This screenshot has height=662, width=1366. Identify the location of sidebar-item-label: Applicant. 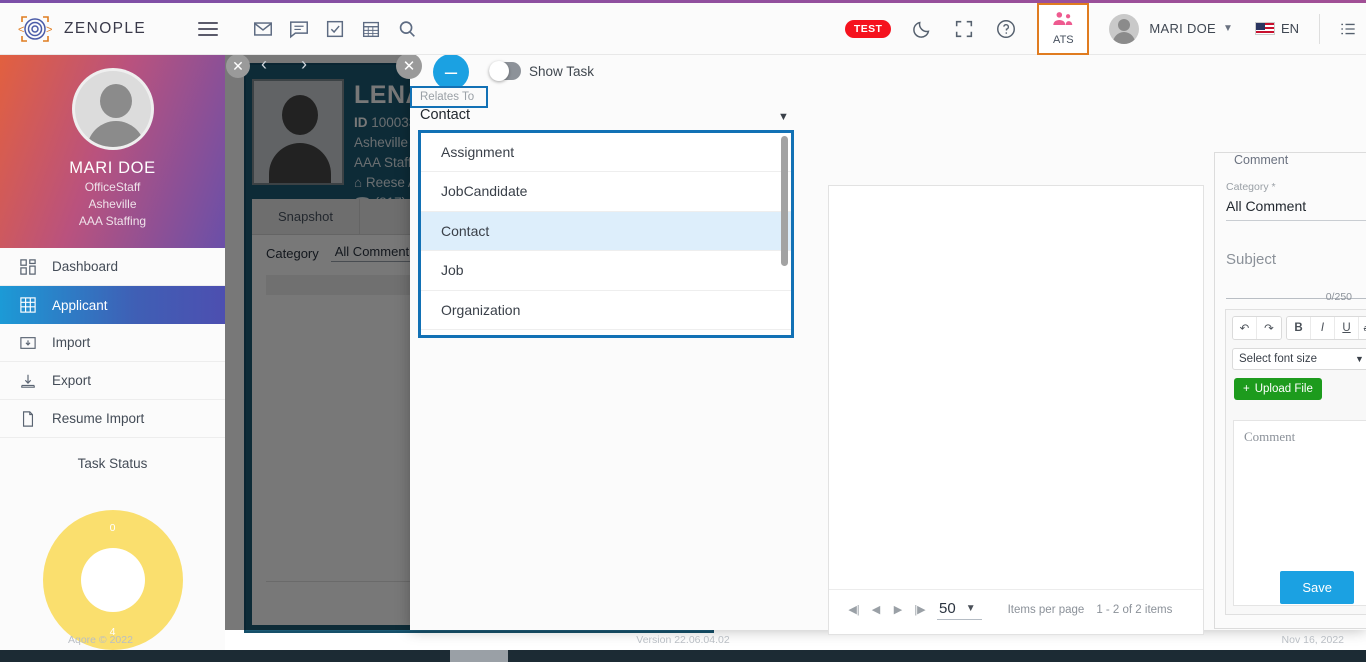
(80, 305).